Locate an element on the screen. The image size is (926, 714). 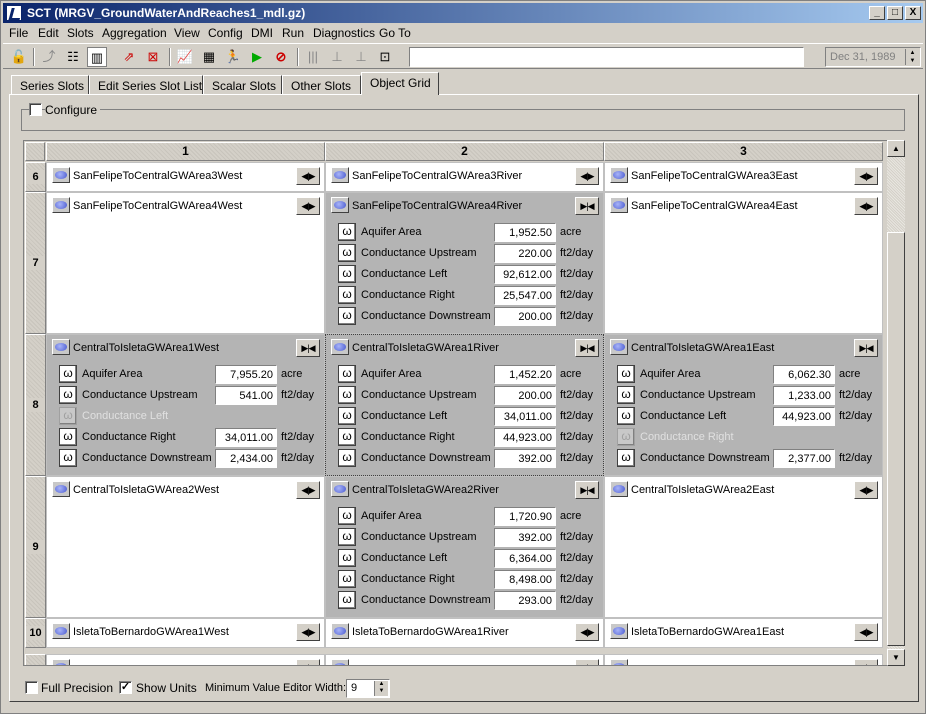
toolbar-text-field is located at coordinates (606, 57).